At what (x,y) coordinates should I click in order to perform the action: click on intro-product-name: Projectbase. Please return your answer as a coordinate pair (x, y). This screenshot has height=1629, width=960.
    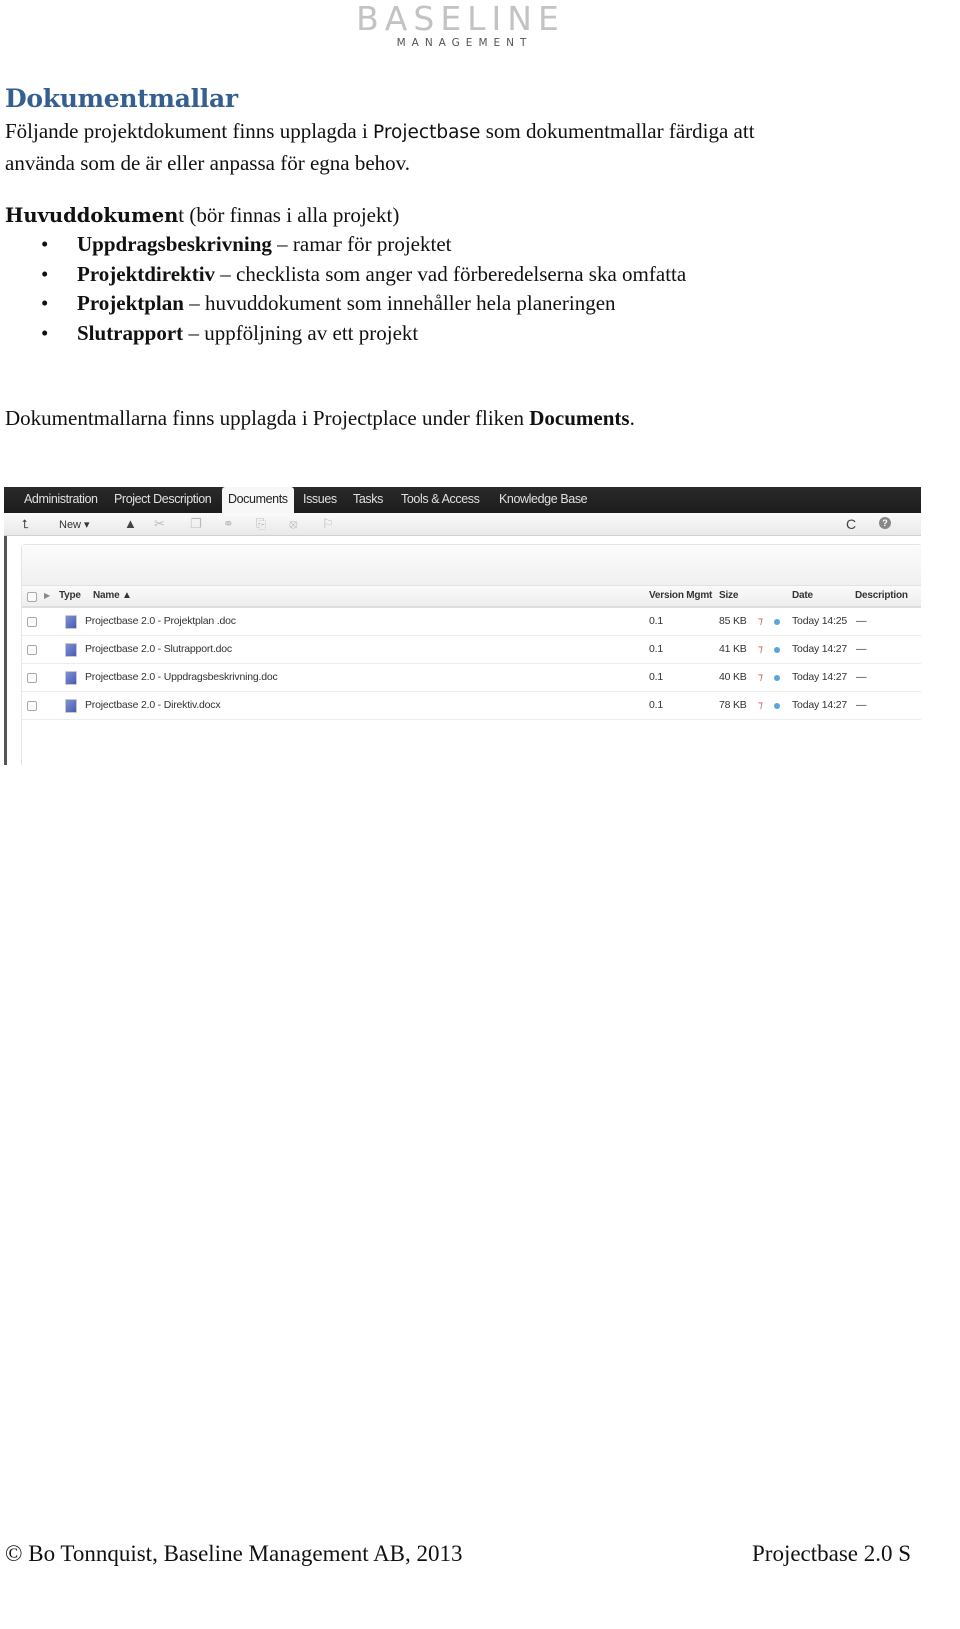
    Looking at the image, I should click on (427, 132).